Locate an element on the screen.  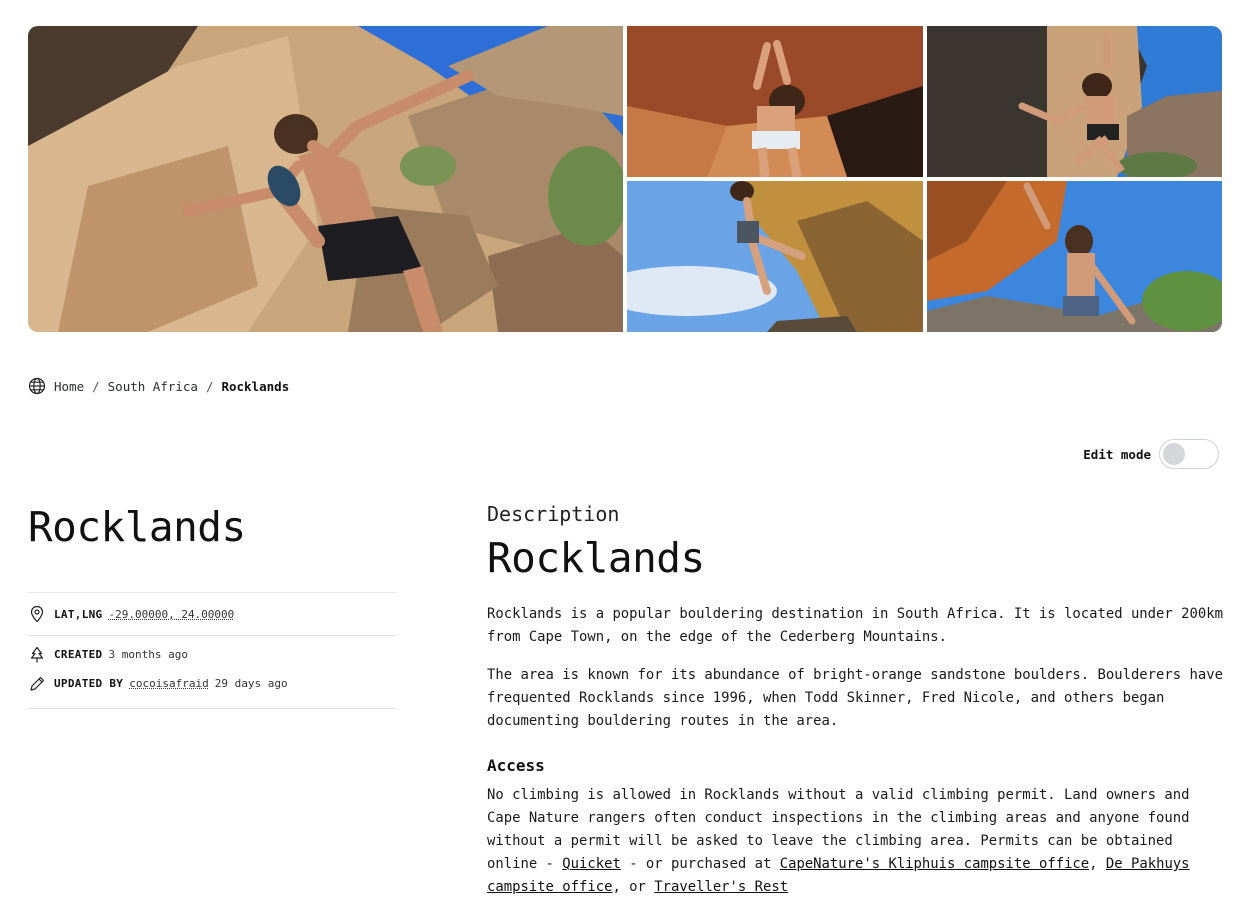
breadcrumb: Home / South Africa / Rocklands is located at coordinates (158, 386).